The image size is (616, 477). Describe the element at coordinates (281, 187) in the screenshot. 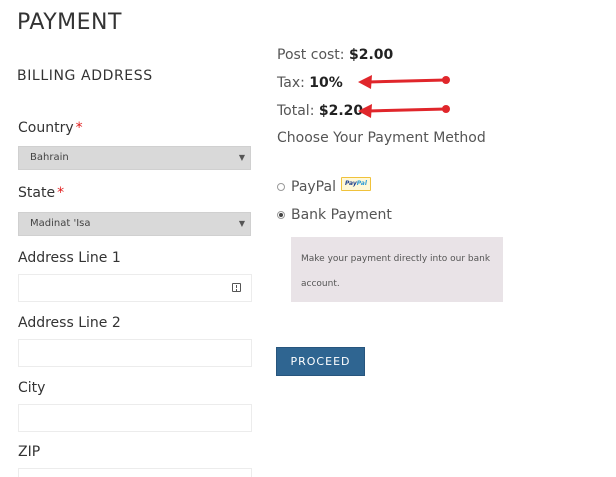

I see `paypal-radio` at that location.